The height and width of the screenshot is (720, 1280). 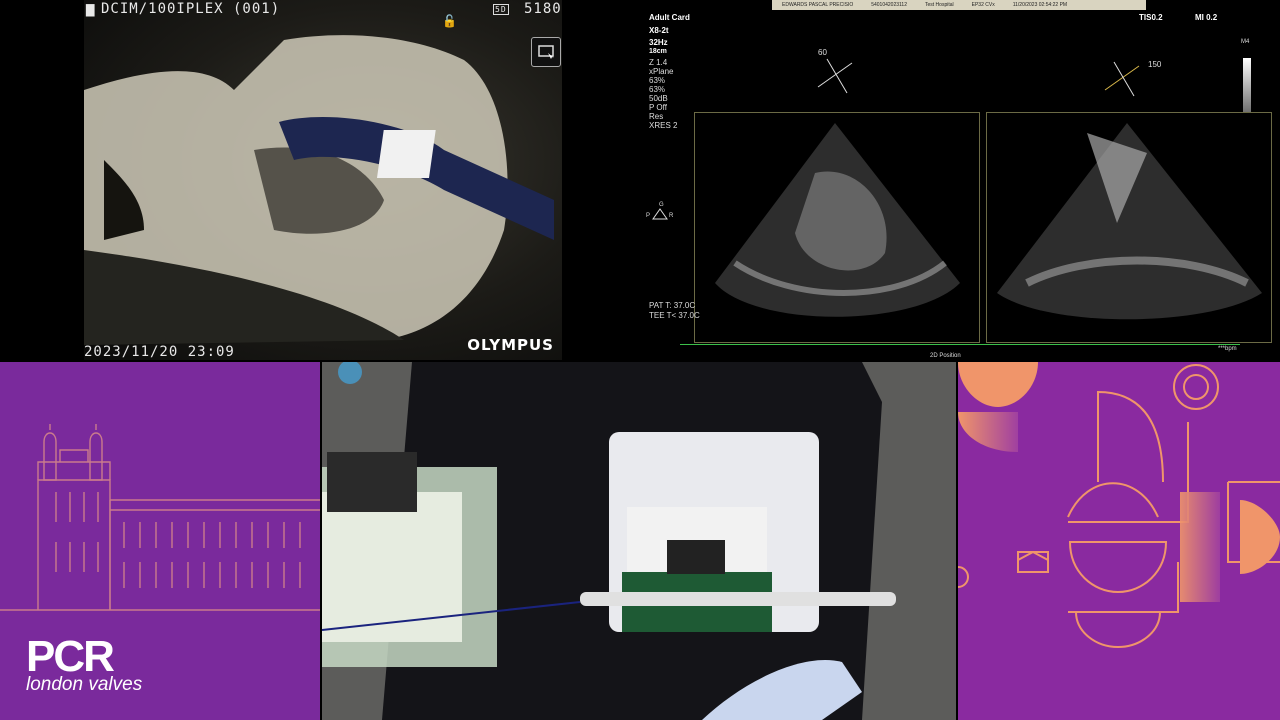 What do you see at coordinates (658, 42) in the screenshot?
I see `frame-rate: 32Hz` at bounding box center [658, 42].